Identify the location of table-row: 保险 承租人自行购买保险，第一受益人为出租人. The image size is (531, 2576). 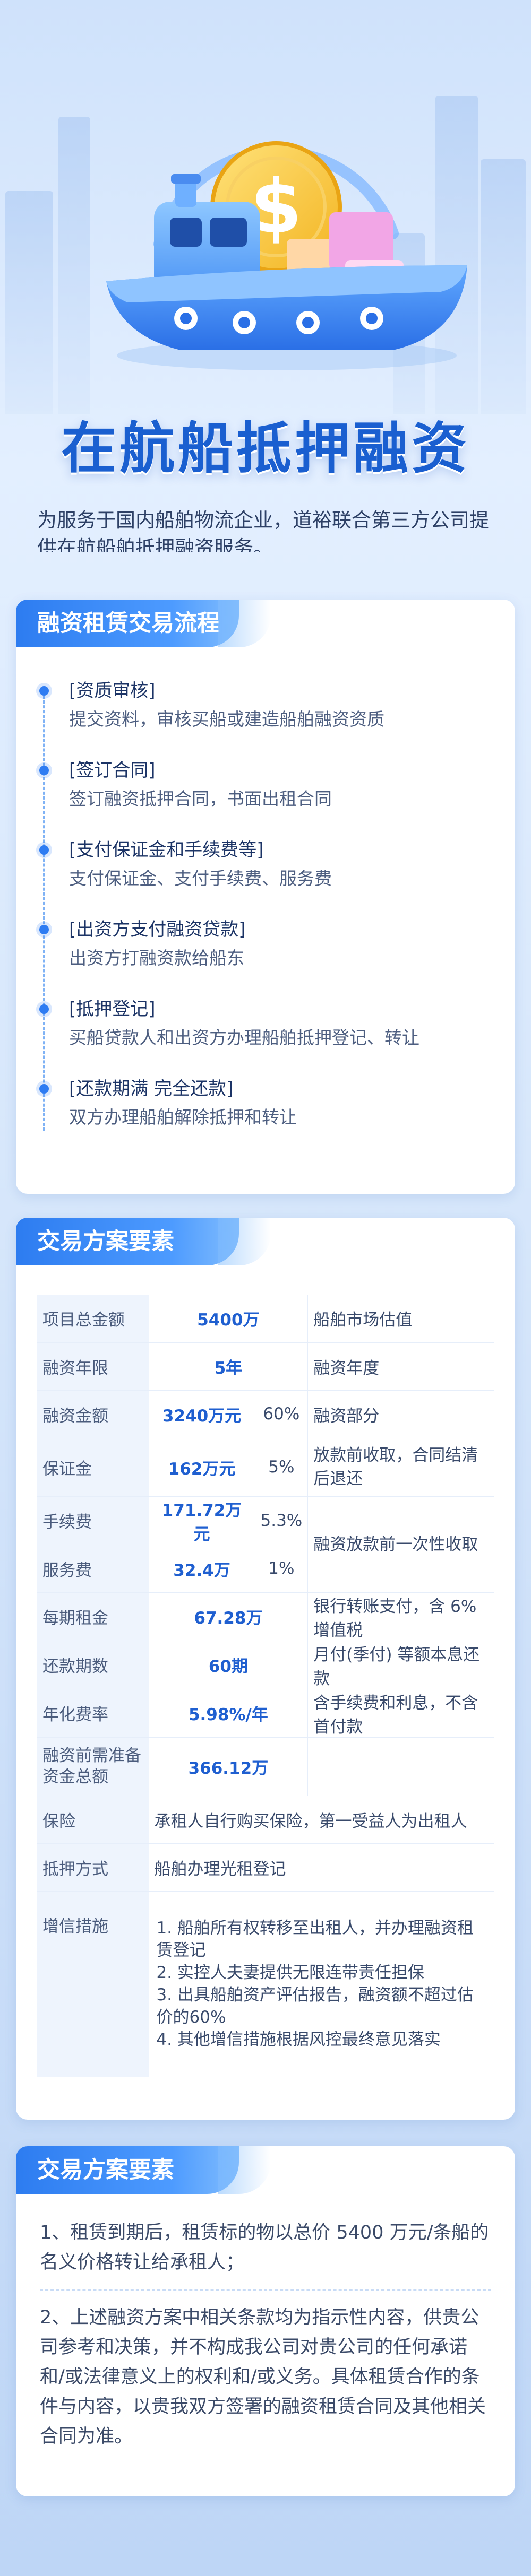
(265, 1820).